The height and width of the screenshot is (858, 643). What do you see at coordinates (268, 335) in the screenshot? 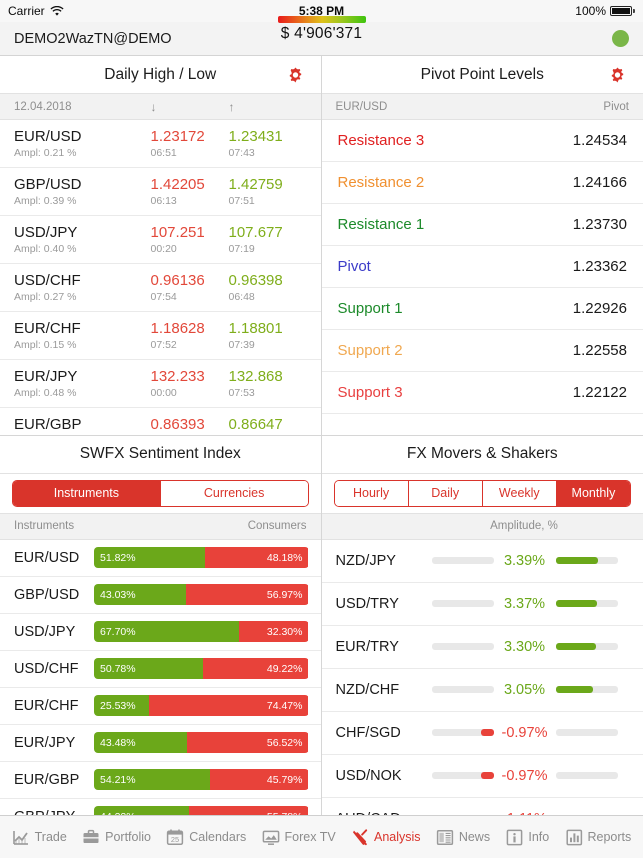
I see `high-cell: 1.18801 07:39` at bounding box center [268, 335].